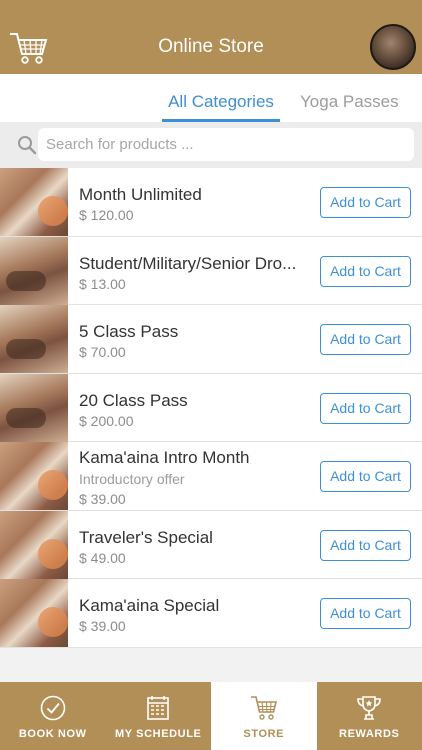  I want to click on product-name: Kama'aina Special, so click(149, 605).